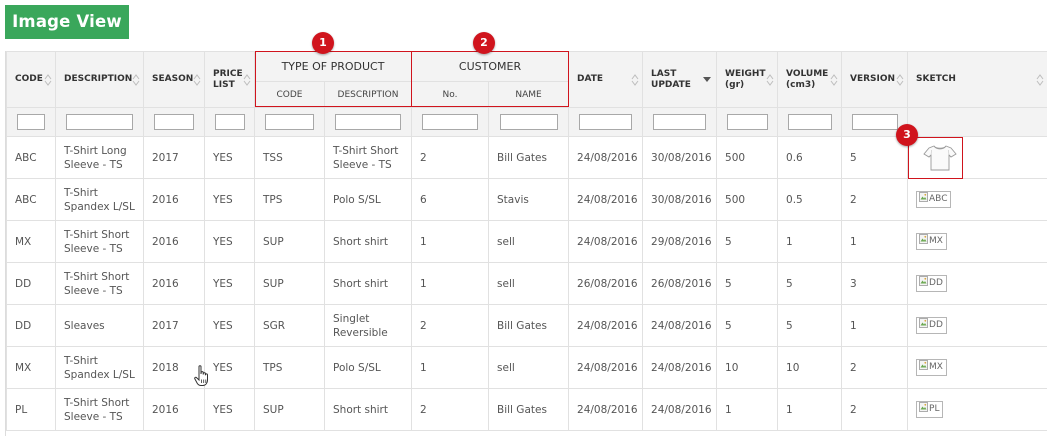 Image resolution: width=1051 pixels, height=443 pixels. I want to click on col-header-volume: VOLUME (cm3), so click(810, 79).